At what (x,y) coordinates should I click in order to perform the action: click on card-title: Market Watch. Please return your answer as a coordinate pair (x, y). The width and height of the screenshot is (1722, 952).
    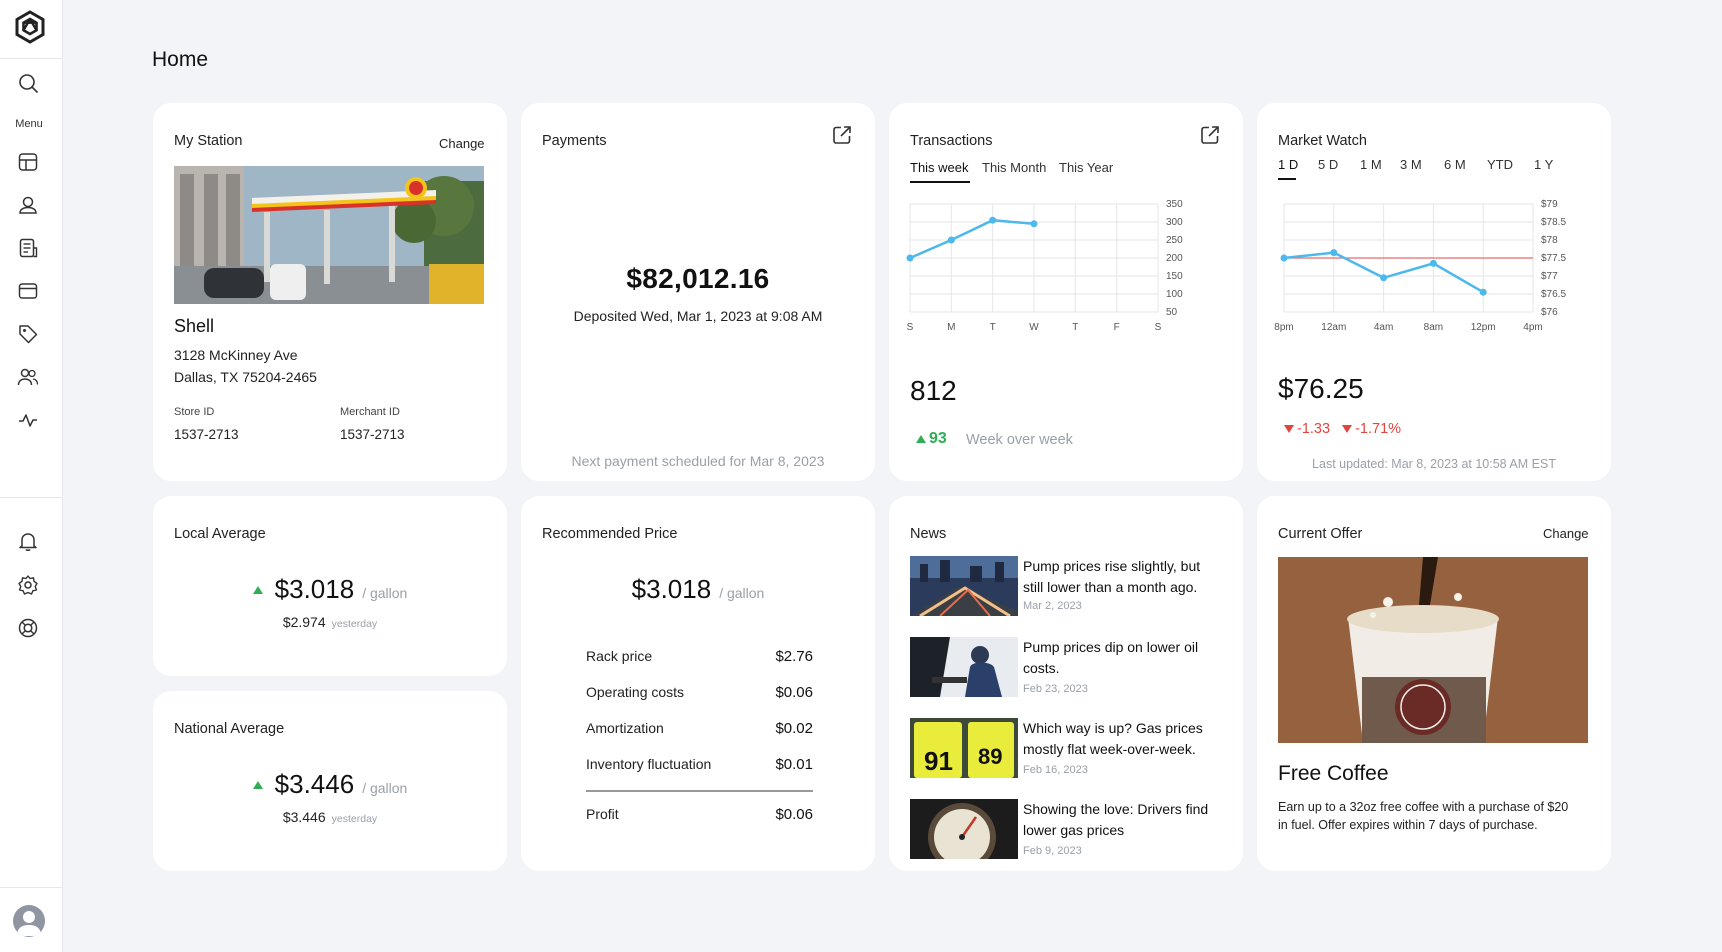
    Looking at the image, I should click on (1322, 141).